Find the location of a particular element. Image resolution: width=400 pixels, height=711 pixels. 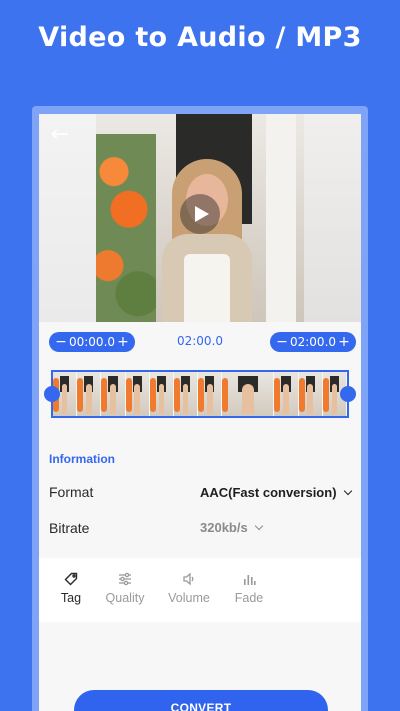

play-button is located at coordinates (200, 214).